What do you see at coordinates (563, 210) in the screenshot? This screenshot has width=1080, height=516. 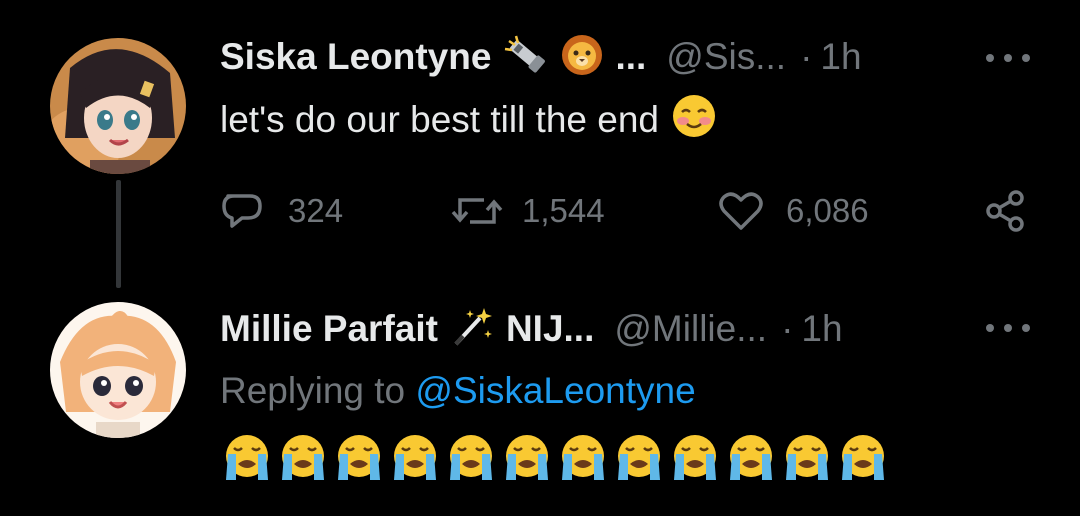 I see `retweet-count: 1,544` at bounding box center [563, 210].